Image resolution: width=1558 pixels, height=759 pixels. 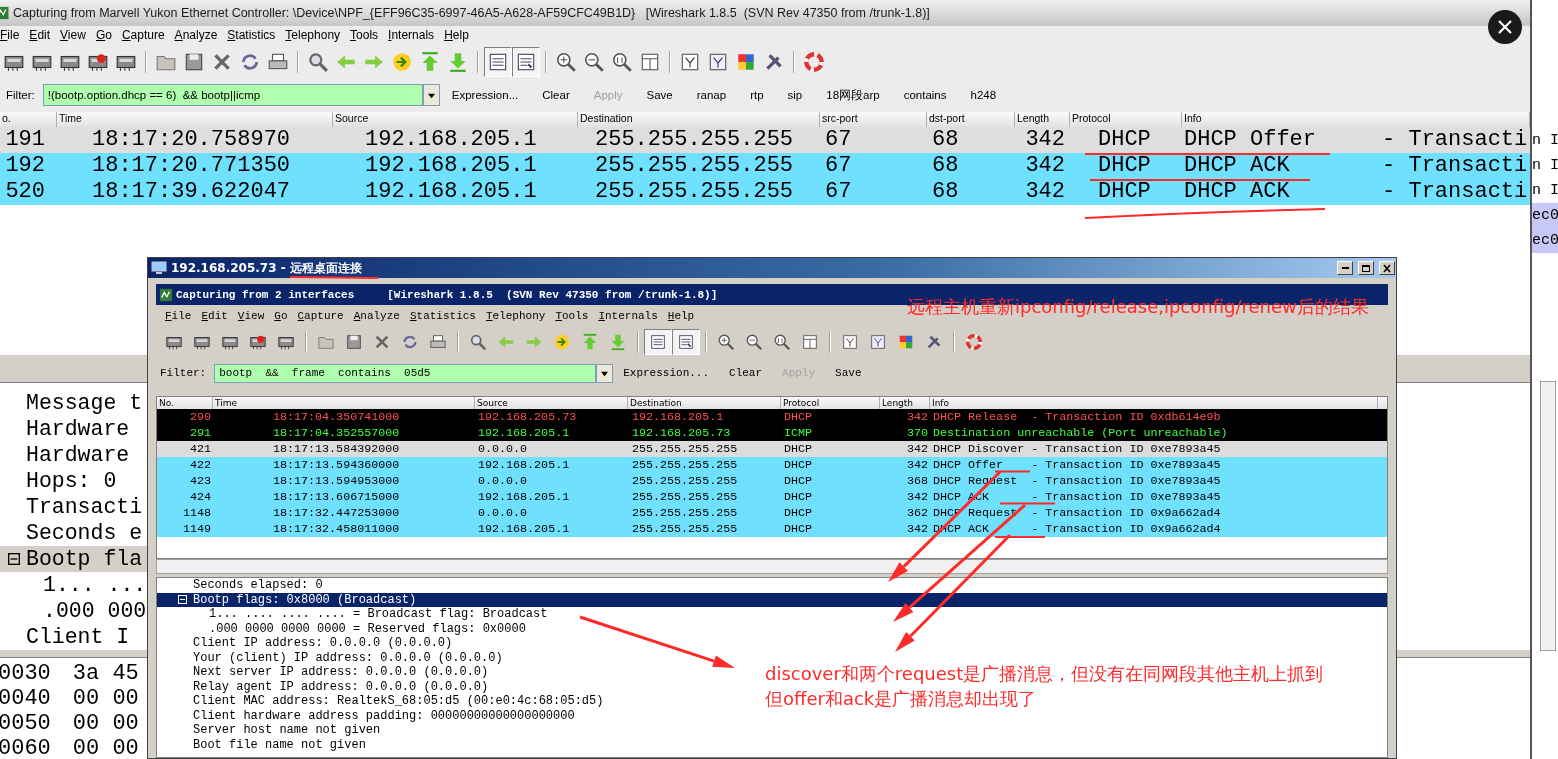 I want to click on tree-row: Bootp fla, so click(x=73, y=559).